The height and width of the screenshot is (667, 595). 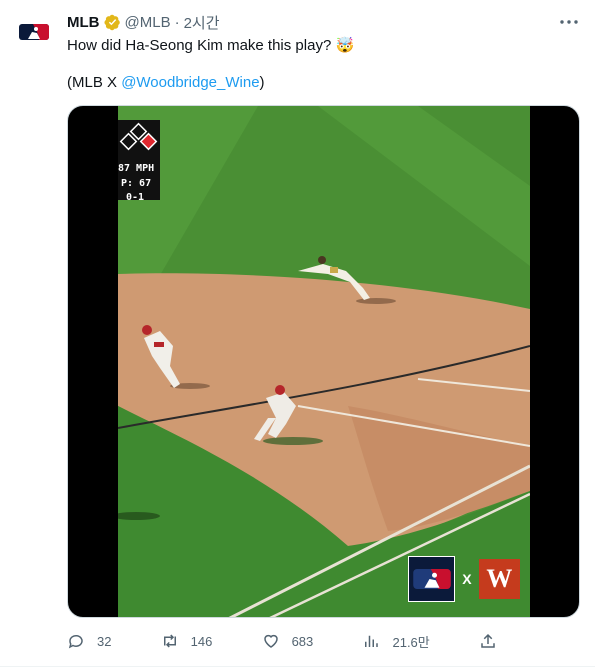 I want to click on reply-icon, so click(x=75, y=641).